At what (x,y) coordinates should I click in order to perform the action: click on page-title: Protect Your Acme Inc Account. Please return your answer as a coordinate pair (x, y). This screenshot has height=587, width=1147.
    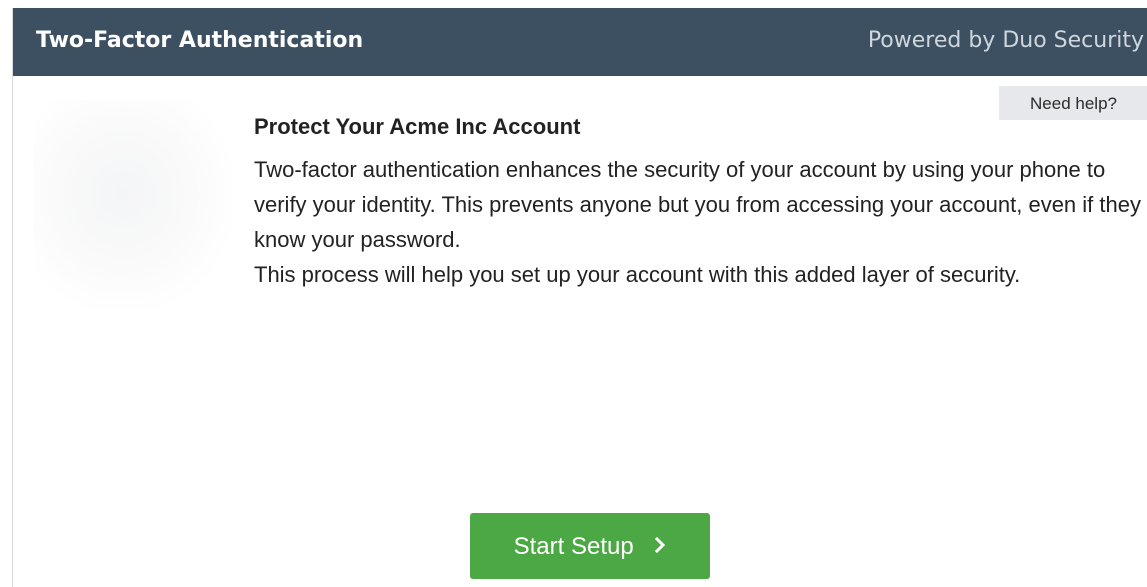
    Looking at the image, I should click on (417, 126).